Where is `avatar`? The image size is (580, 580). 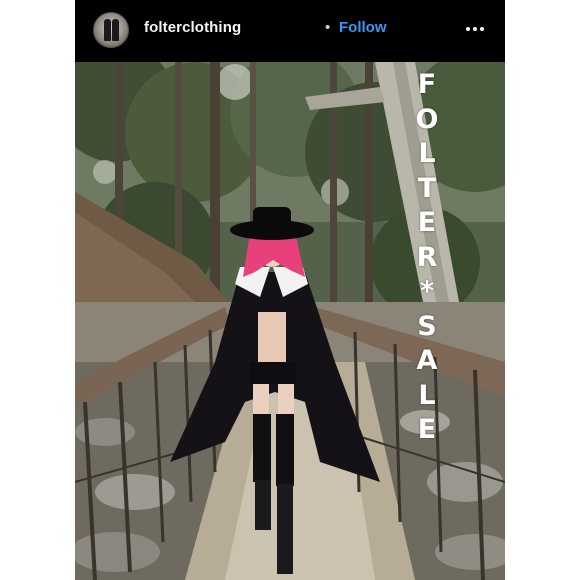
avatar is located at coordinates (111, 30).